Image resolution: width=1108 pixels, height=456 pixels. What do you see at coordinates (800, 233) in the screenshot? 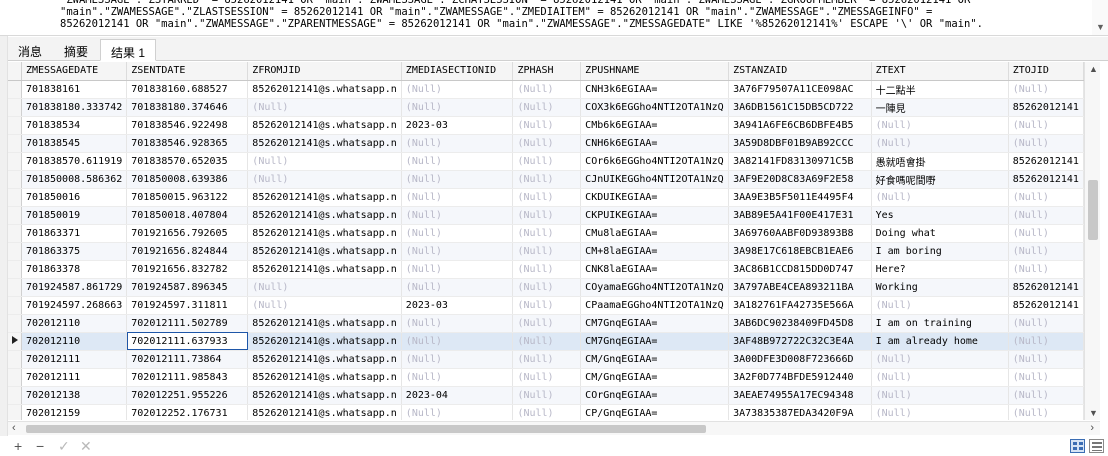
I see `table-cell-zstanzaid: 3A69760AABF0D93893B8` at bounding box center [800, 233].